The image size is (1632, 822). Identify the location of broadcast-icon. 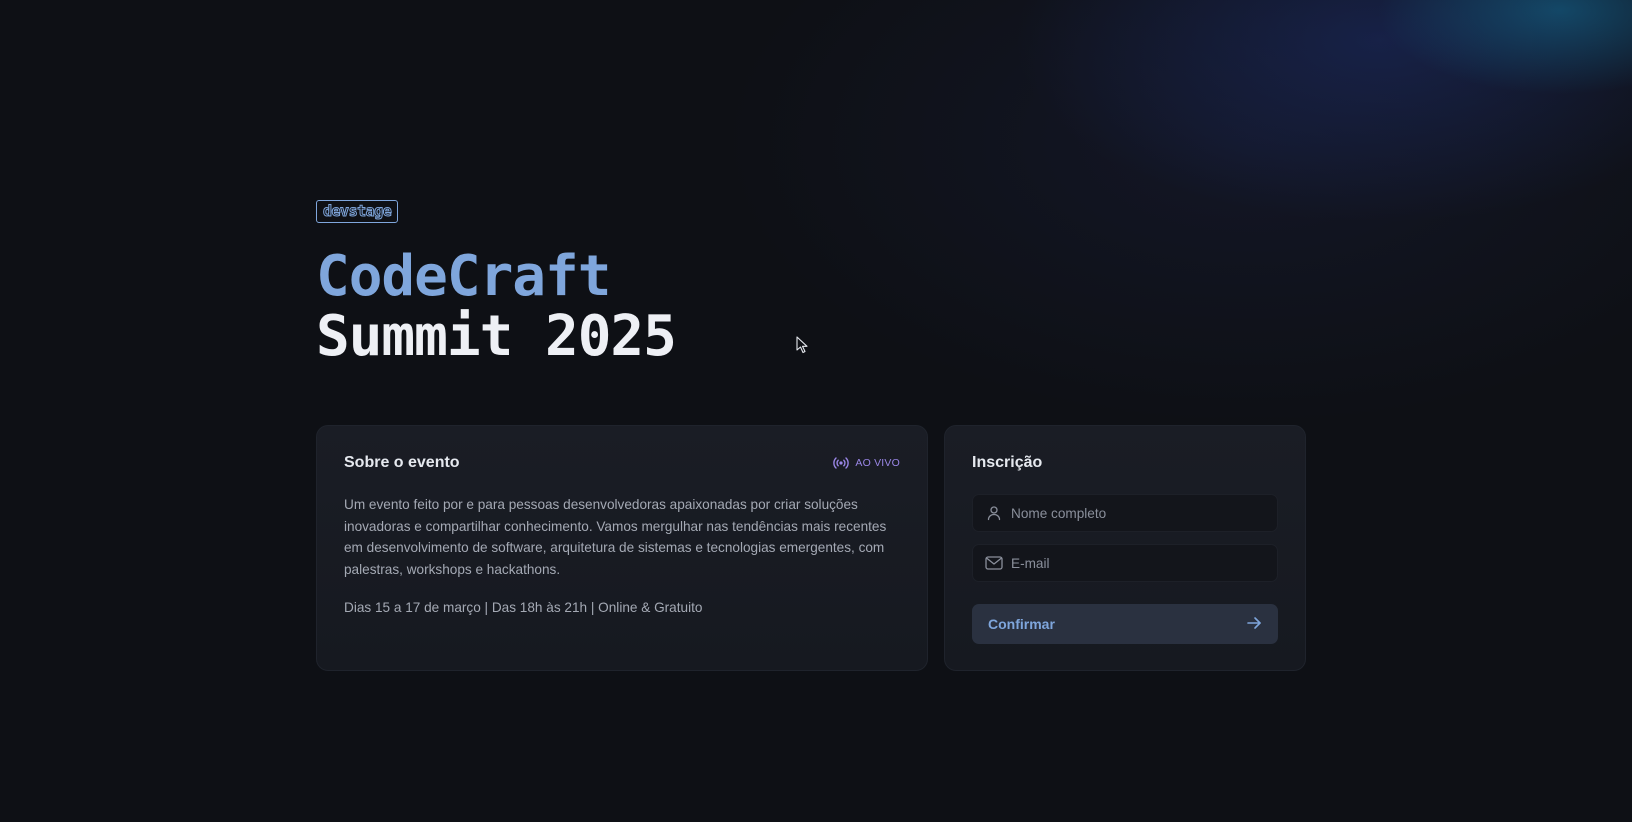
(841, 463).